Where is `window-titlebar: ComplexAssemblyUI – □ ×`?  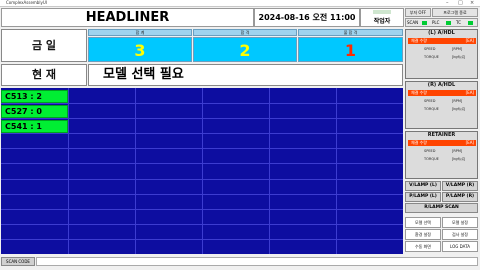
window-titlebar: ComplexAssemblyUI – □ × is located at coordinates (240, 3).